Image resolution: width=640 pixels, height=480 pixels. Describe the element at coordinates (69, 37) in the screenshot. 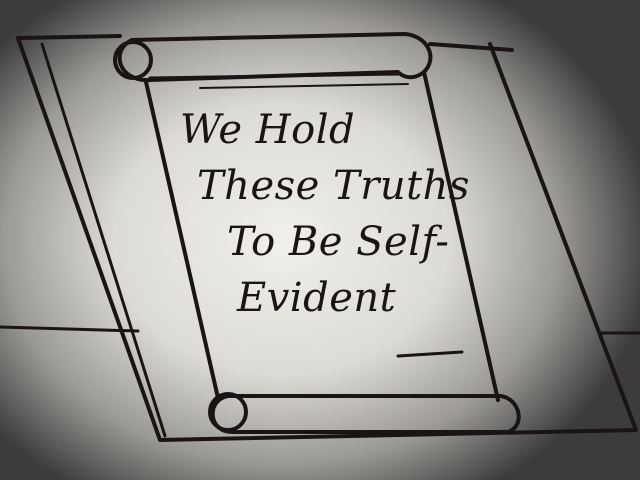

I see `board-top` at that location.